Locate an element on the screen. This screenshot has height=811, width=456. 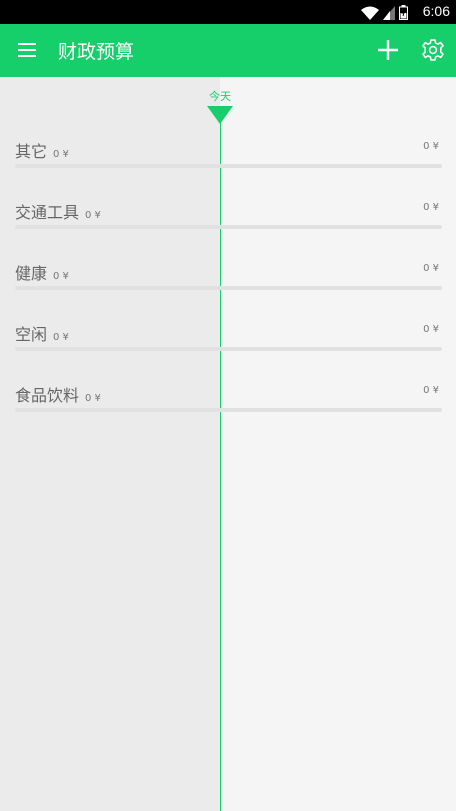
category-name-row: 健康 0 ¥ is located at coordinates (42, 272).